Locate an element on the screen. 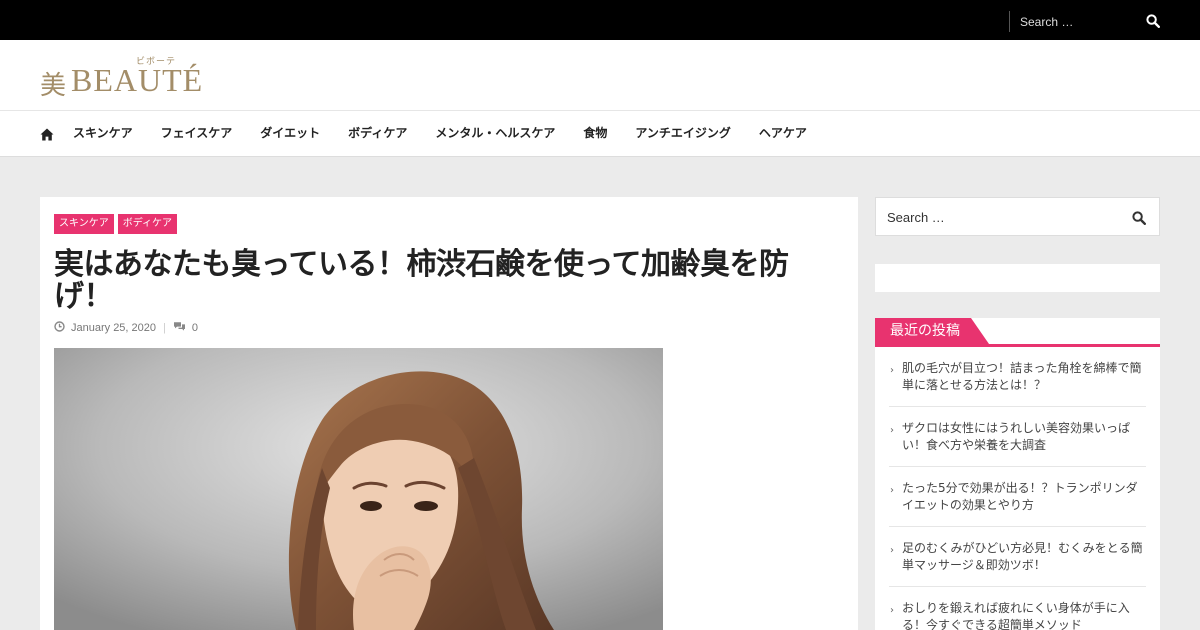 The height and width of the screenshot is (630, 1200). search-icon is located at coordinates (1155, 22).